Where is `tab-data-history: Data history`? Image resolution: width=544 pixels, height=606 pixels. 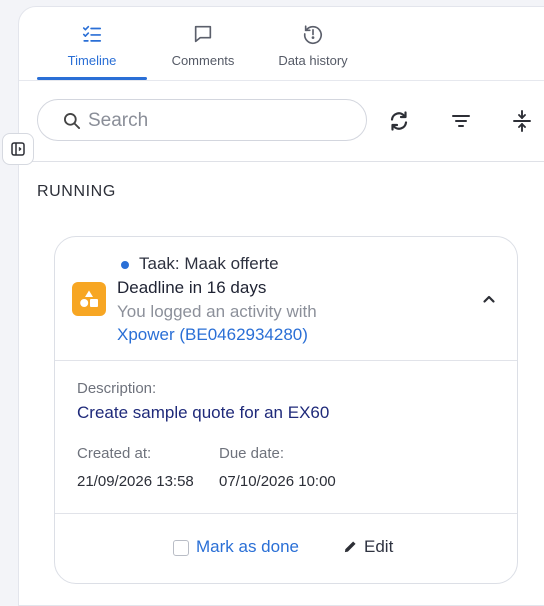 tab-data-history: Data history is located at coordinates (313, 44).